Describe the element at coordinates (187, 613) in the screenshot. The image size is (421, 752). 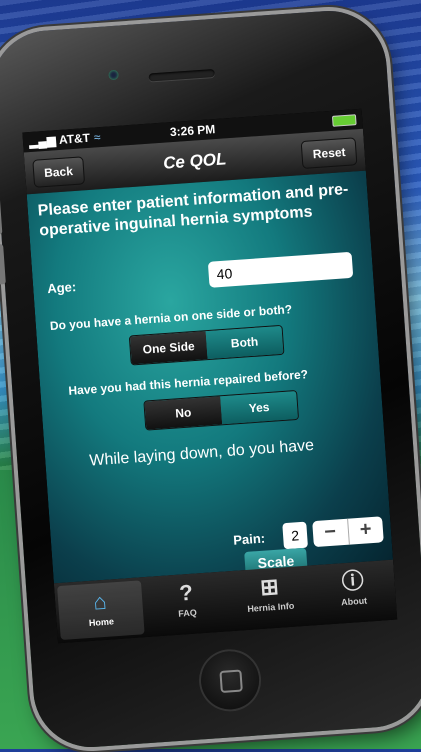
I see `tab-faq-label: FAQ` at that location.